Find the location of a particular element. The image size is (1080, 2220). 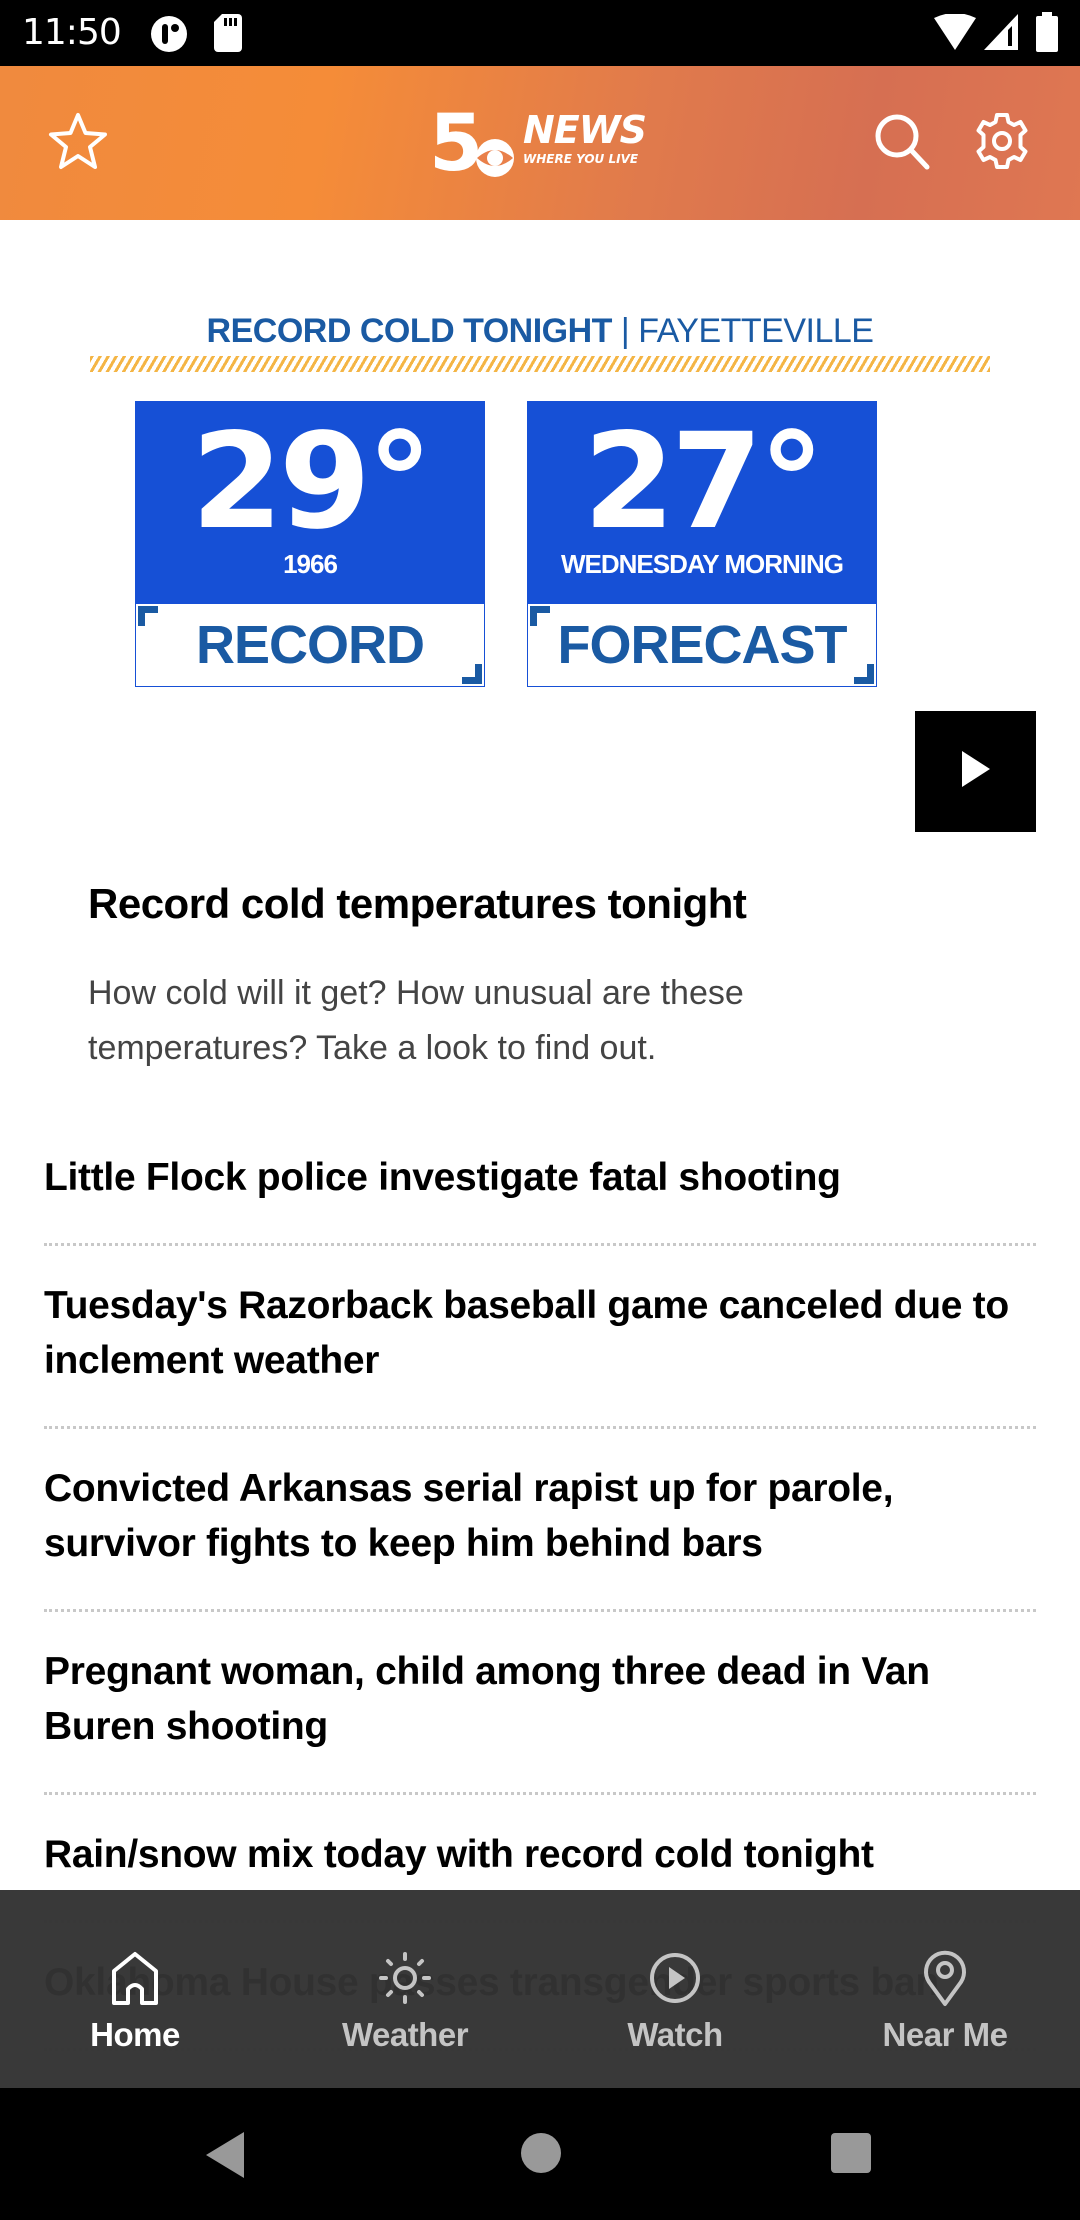

home-icon is located at coordinates (135, 1978).